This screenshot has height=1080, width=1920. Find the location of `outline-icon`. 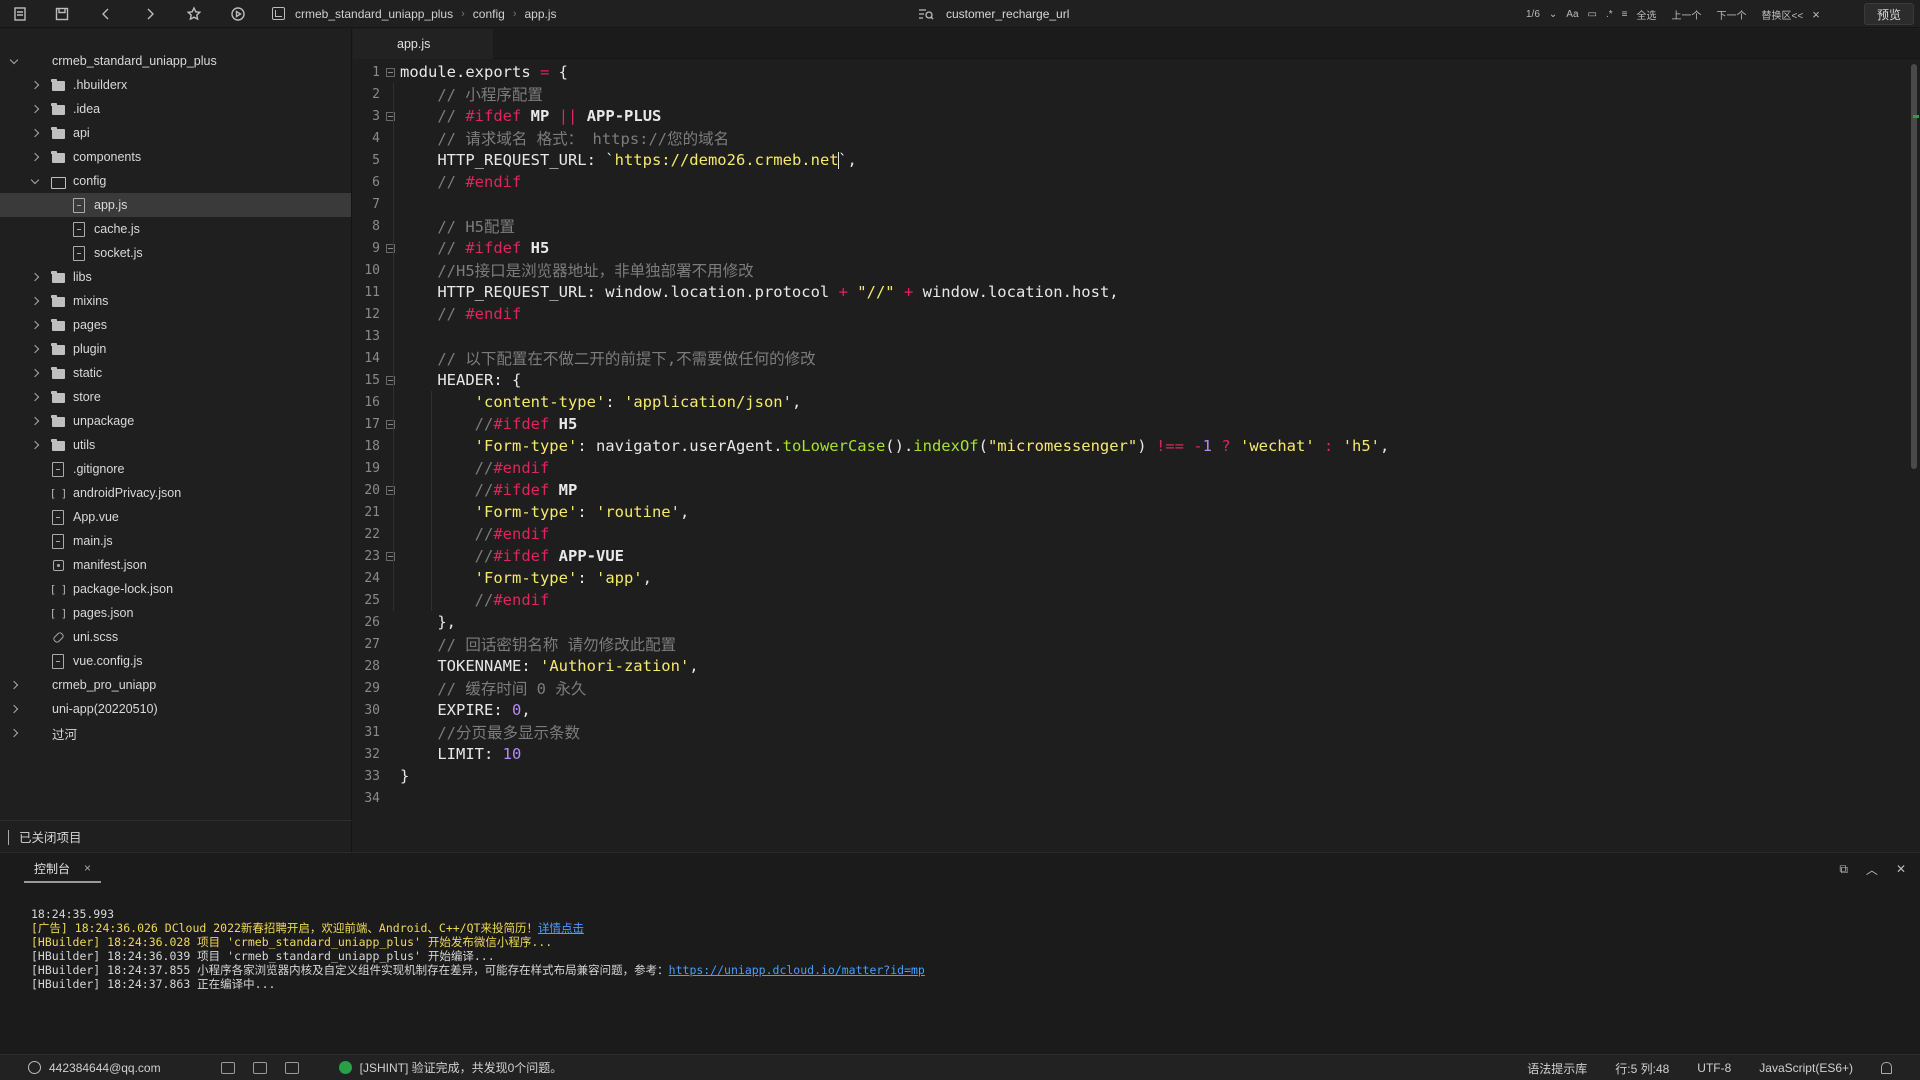

outline-icon is located at coordinates (227, 1067).